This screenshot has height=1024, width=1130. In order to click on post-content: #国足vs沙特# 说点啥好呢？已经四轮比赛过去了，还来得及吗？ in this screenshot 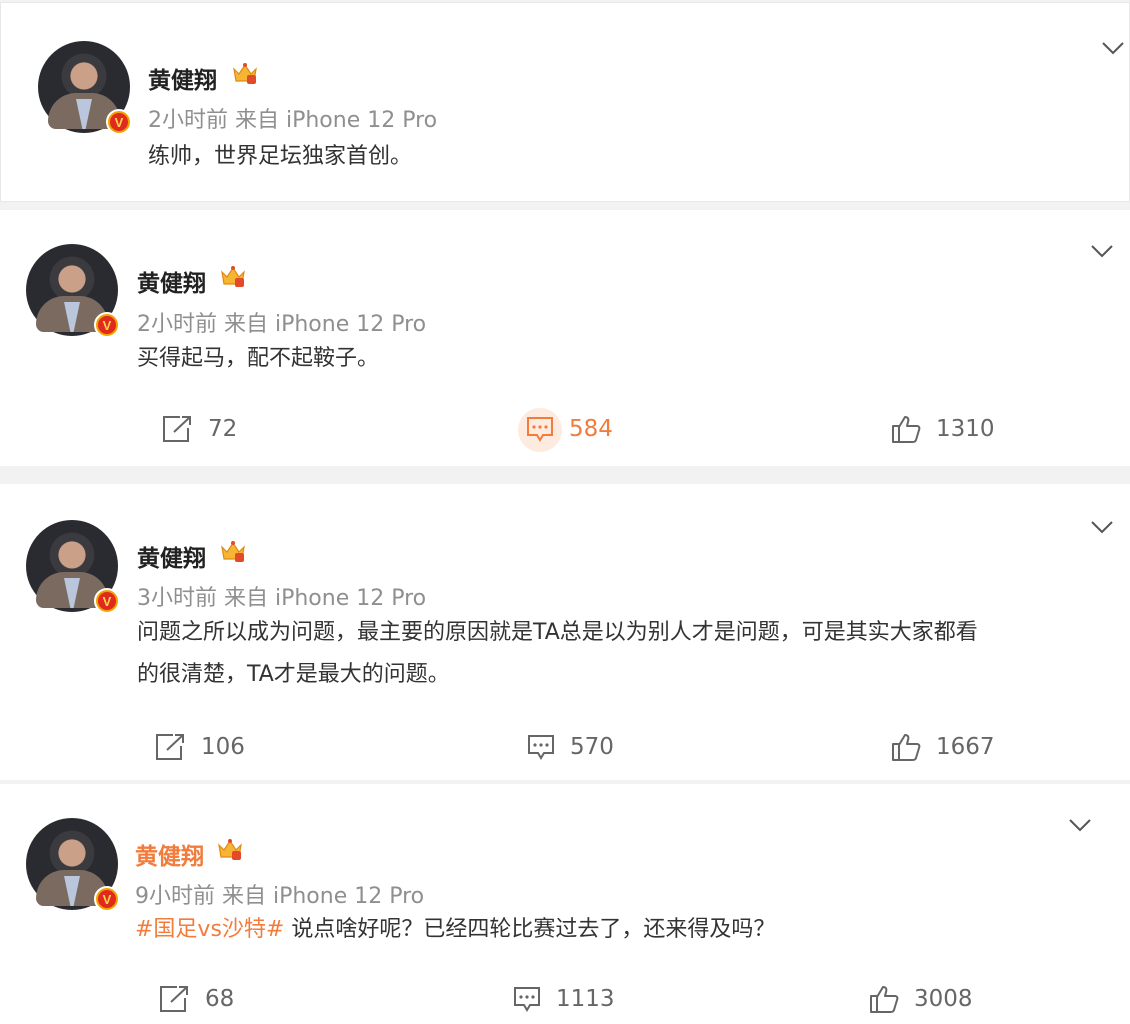, I will do `click(455, 930)`.